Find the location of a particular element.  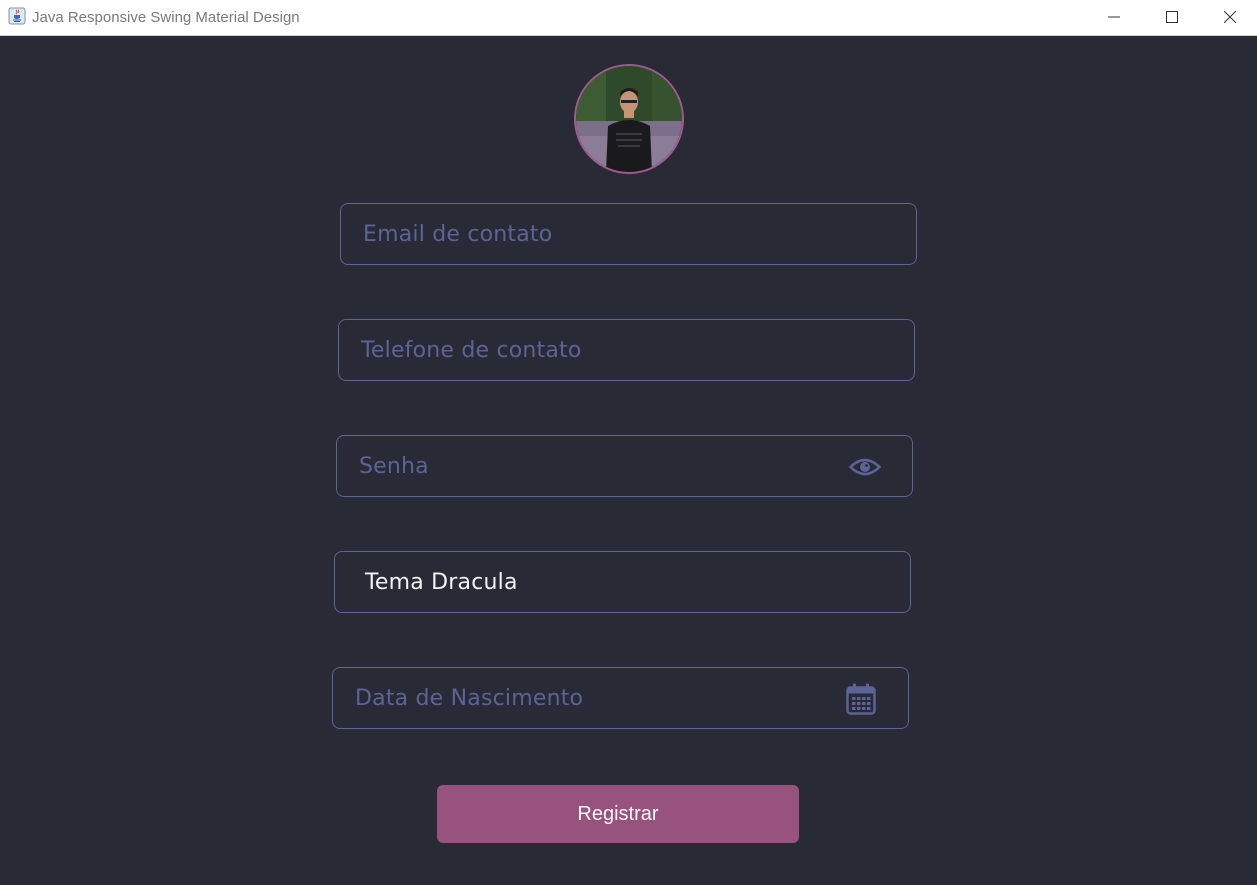

close-button is located at coordinates (1229, 17).